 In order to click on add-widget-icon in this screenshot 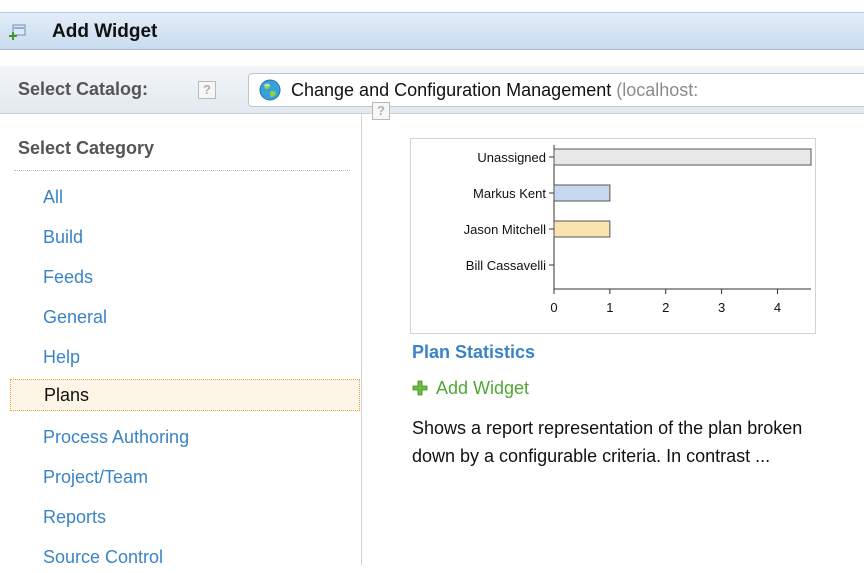, I will do `click(17, 32)`.